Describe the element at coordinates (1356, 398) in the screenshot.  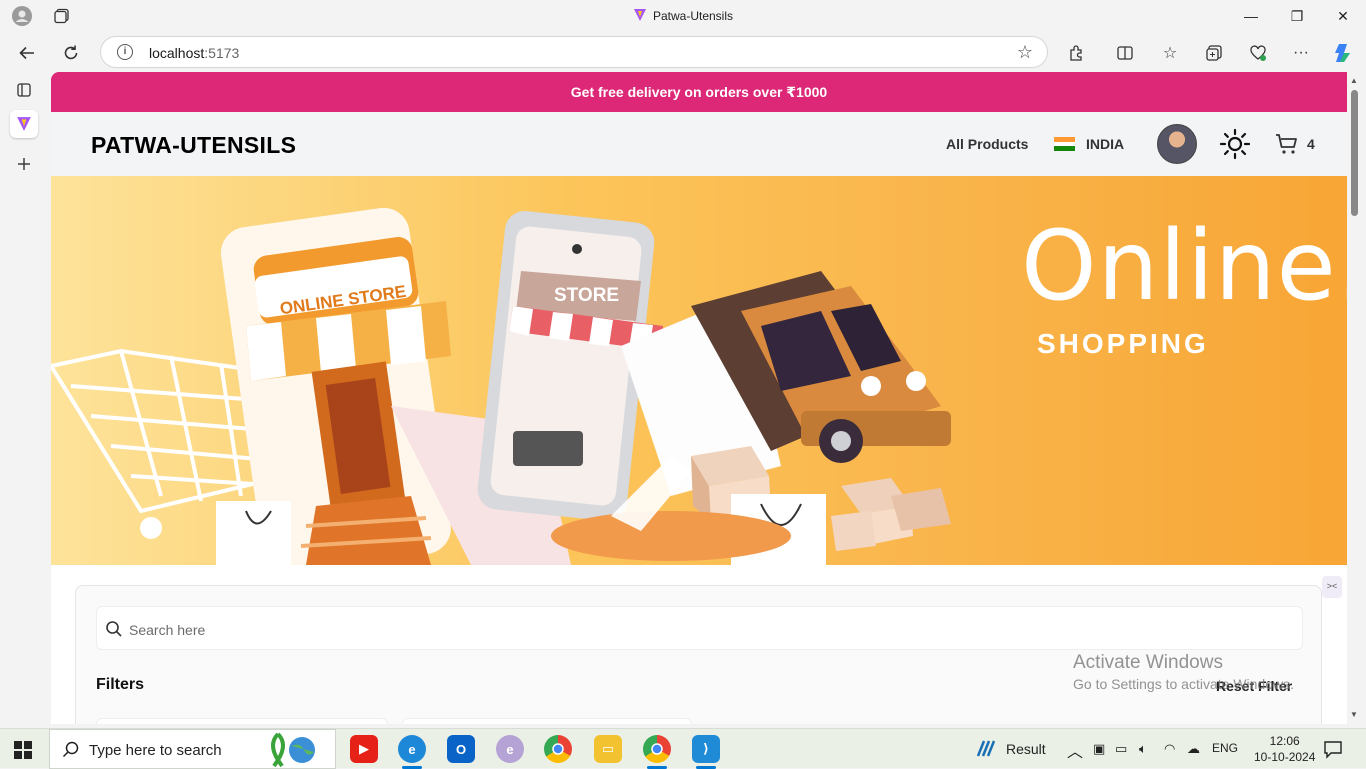
I see `page-scrollbar: ▲ ▼` at that location.